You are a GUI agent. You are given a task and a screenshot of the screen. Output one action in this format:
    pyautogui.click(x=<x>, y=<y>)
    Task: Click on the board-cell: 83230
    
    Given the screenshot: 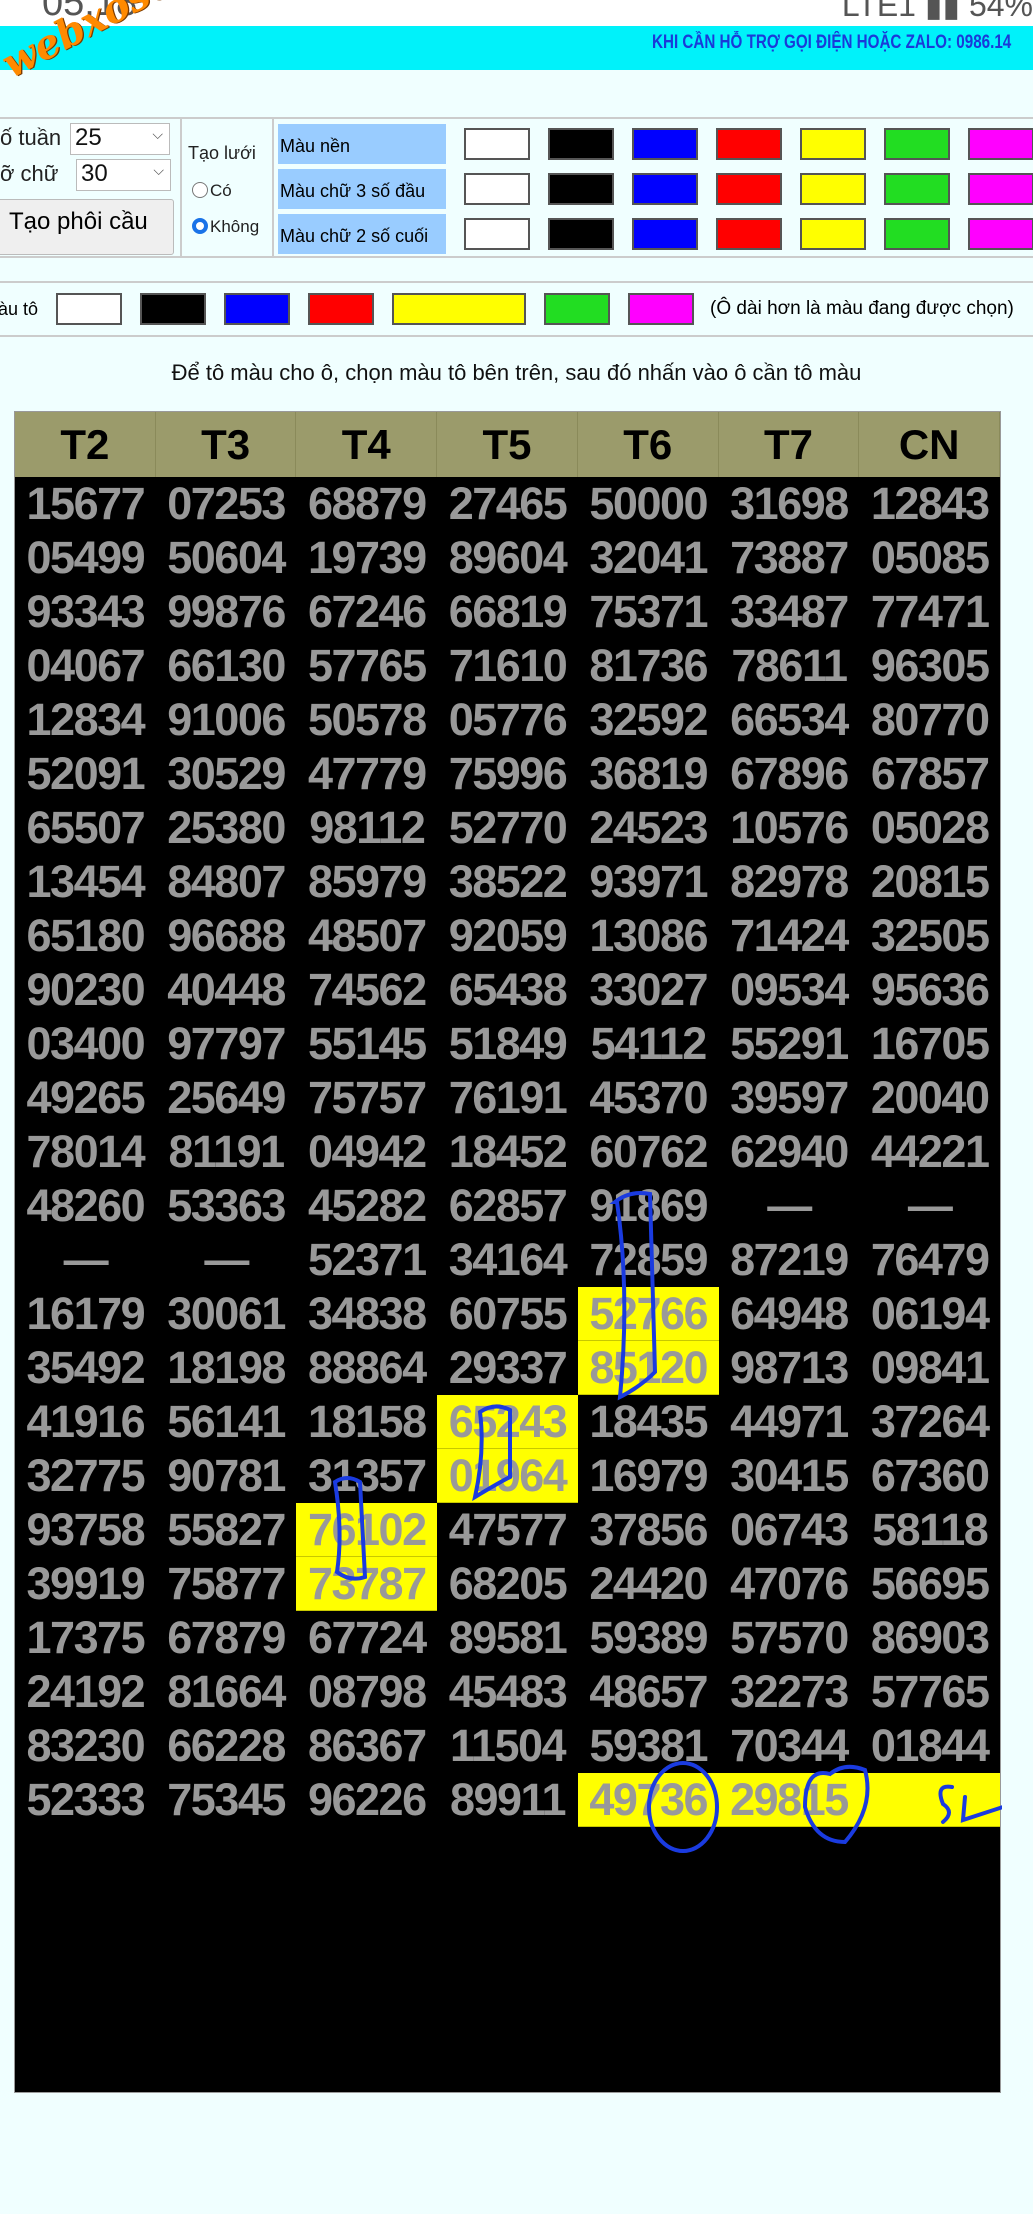 What is the action you would take?
    pyautogui.click(x=85, y=1746)
    